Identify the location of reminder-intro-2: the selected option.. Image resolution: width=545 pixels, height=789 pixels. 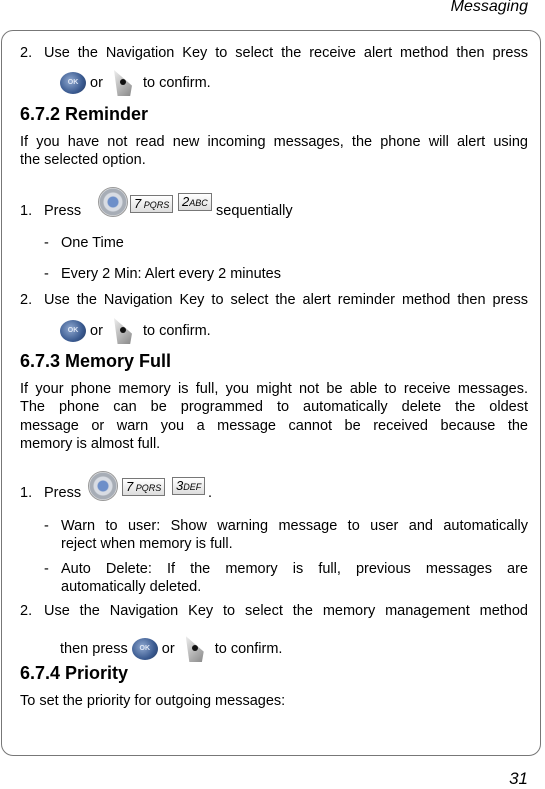
(83, 160).